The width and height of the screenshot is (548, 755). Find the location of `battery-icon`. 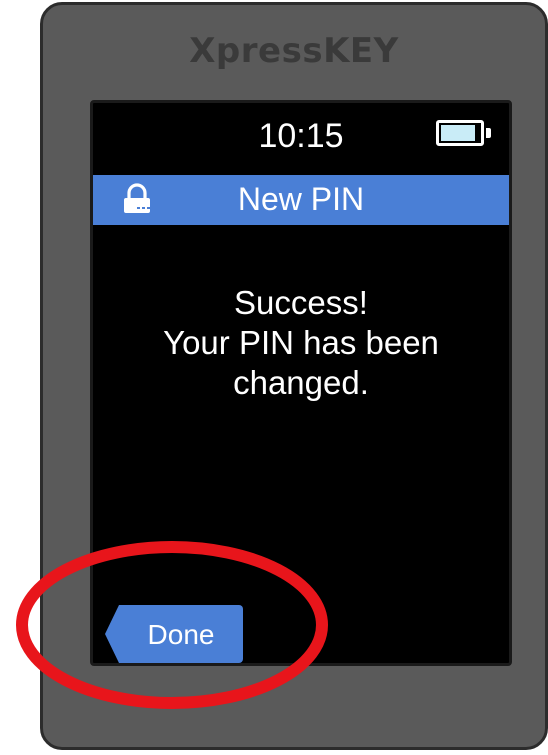

battery-icon is located at coordinates (460, 133).